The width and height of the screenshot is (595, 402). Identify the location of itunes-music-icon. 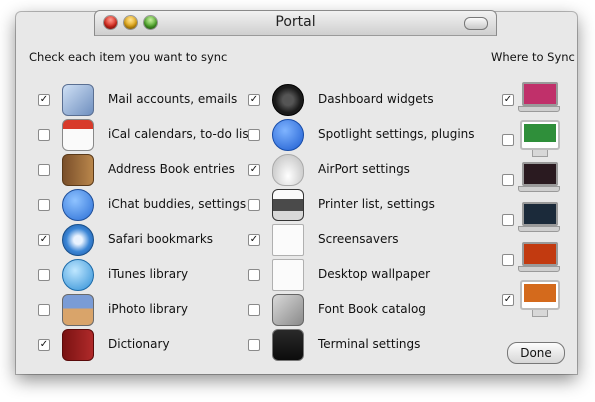
(78, 275).